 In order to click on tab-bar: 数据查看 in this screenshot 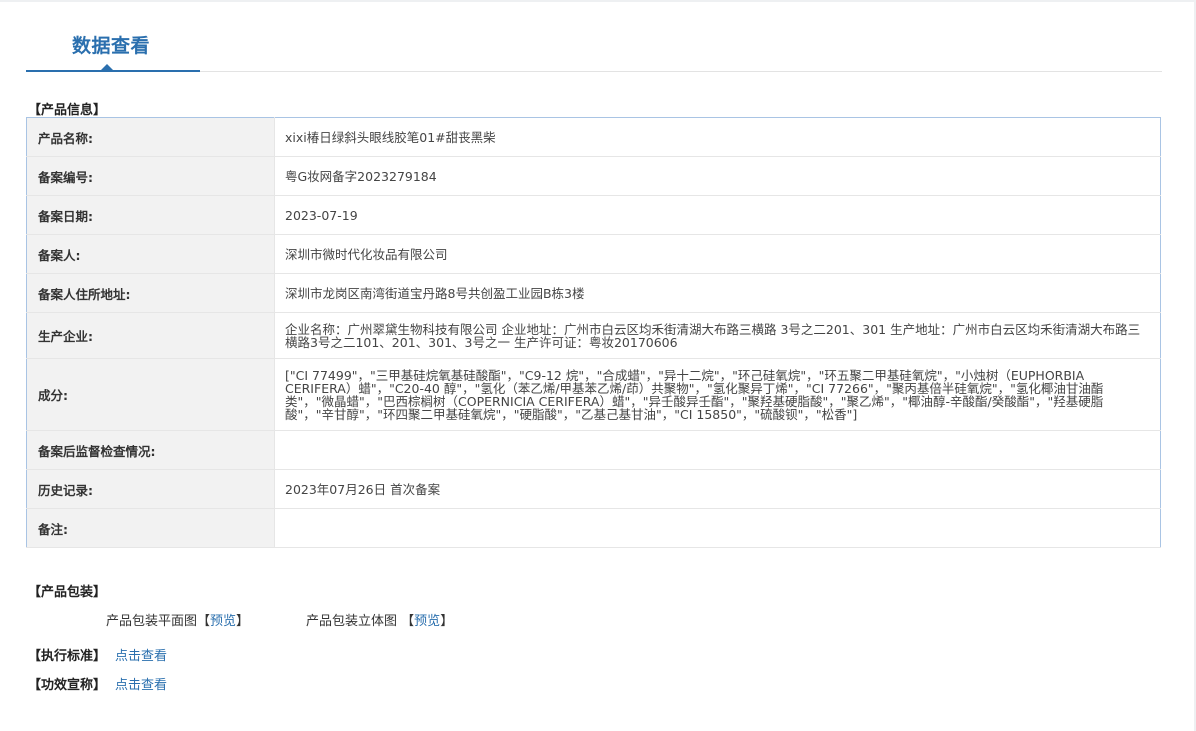, I will do `click(594, 48)`.